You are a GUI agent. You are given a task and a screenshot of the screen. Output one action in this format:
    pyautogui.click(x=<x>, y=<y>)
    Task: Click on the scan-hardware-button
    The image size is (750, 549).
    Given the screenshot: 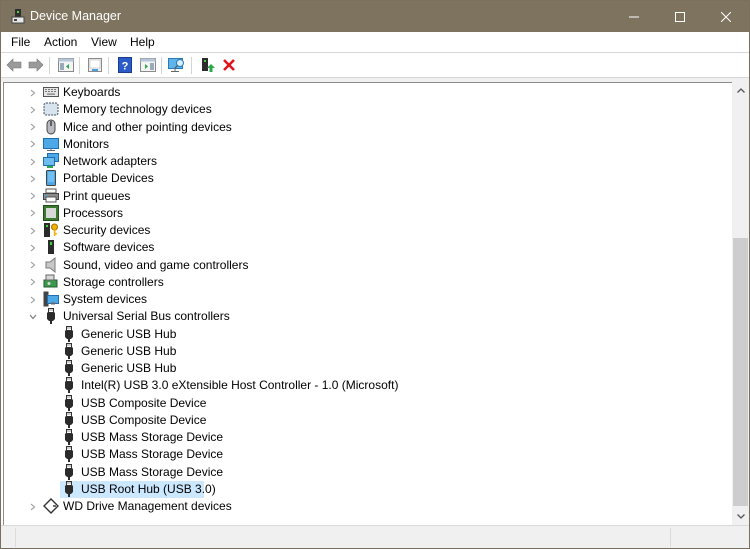 What is the action you would take?
    pyautogui.click(x=177, y=65)
    